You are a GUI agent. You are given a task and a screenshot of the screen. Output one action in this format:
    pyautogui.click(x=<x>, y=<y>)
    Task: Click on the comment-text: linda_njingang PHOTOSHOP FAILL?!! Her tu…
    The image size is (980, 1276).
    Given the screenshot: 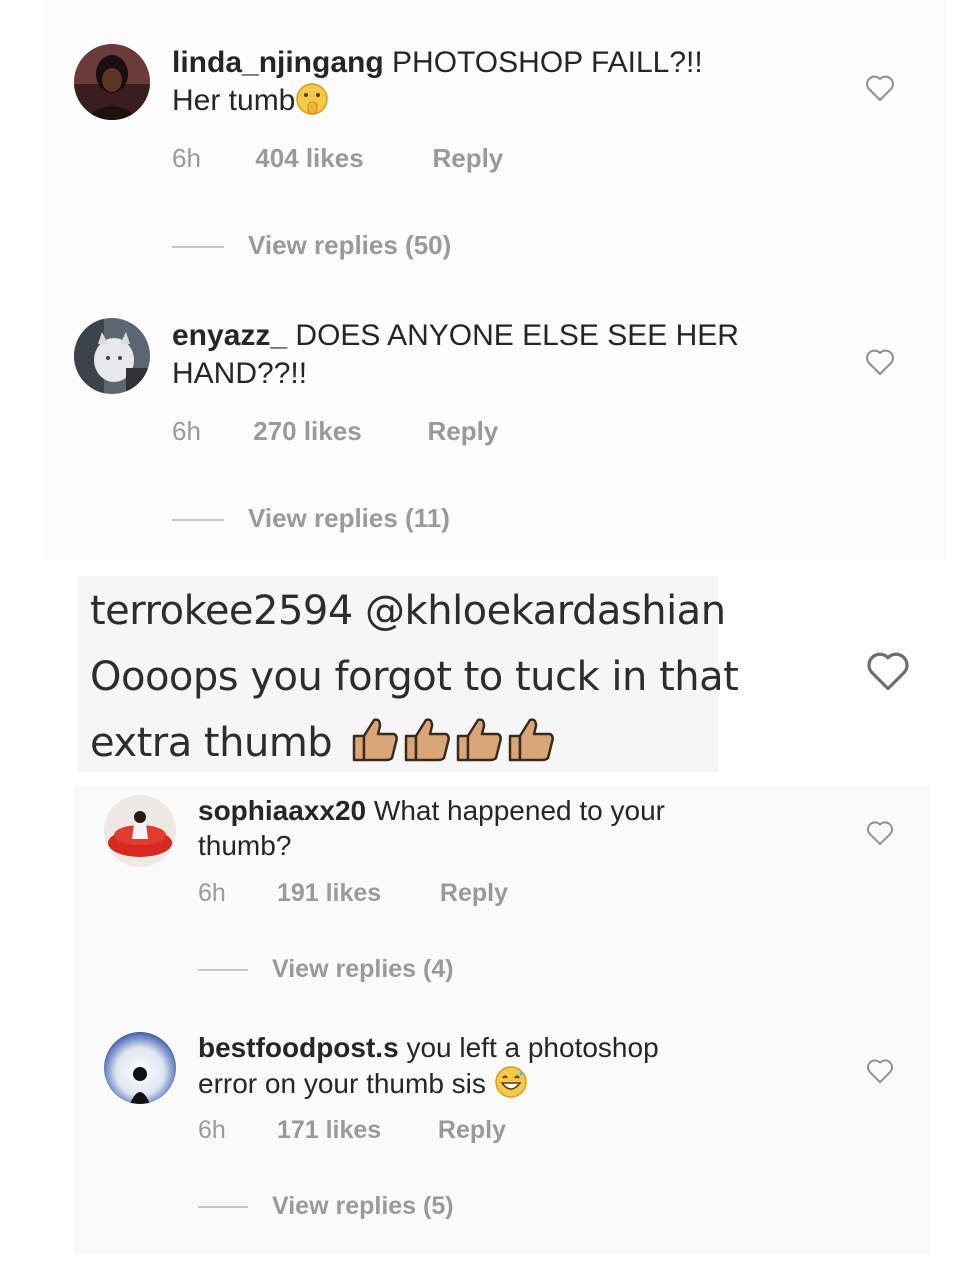 What is the action you would take?
    pyautogui.click(x=502, y=85)
    